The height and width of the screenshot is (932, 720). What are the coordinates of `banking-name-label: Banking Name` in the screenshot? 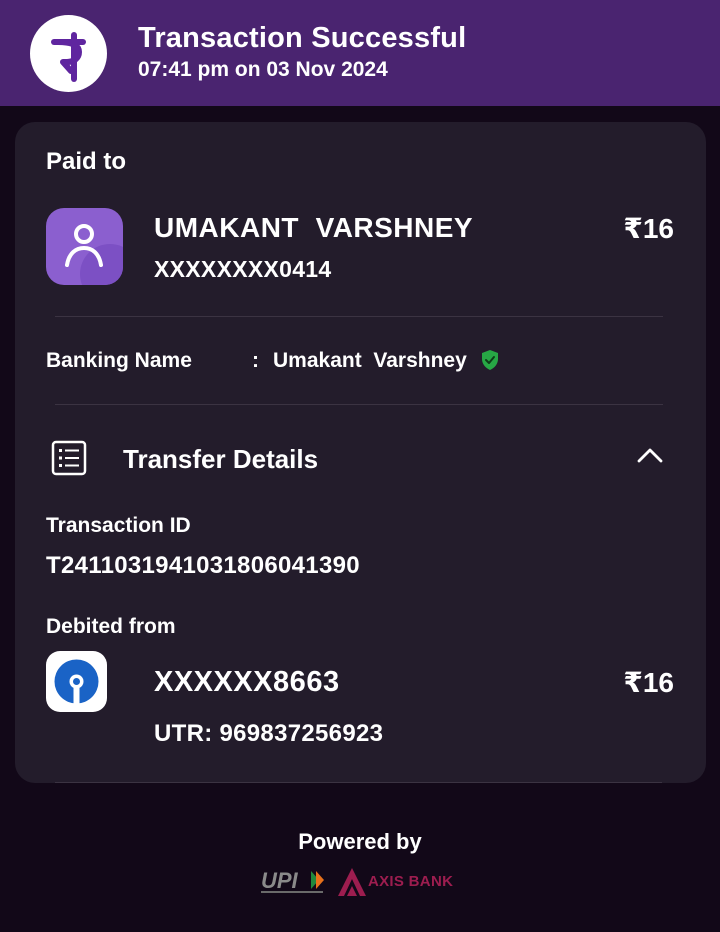 It's located at (119, 360).